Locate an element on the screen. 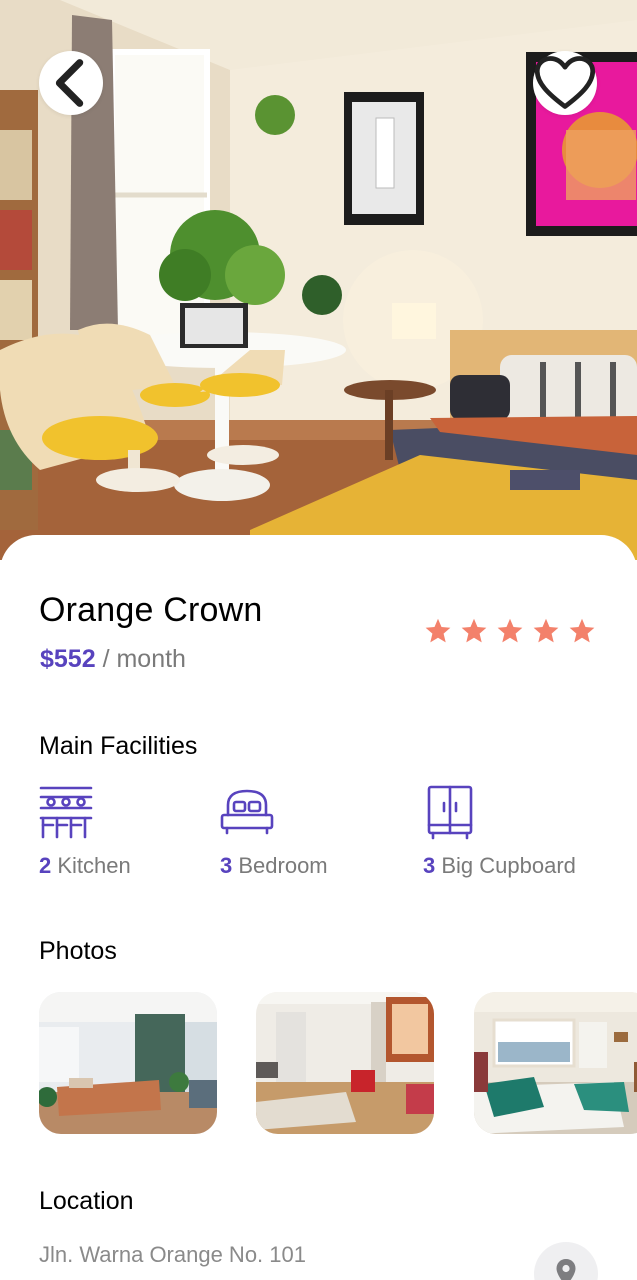 The height and width of the screenshot is (1280, 637). cupboard-count: 3 is located at coordinates (429, 865).